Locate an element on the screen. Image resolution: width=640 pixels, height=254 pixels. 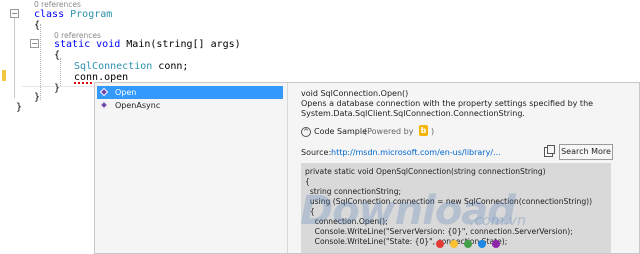
completion-item-openasync: OpenAsync is located at coordinates (190, 105).